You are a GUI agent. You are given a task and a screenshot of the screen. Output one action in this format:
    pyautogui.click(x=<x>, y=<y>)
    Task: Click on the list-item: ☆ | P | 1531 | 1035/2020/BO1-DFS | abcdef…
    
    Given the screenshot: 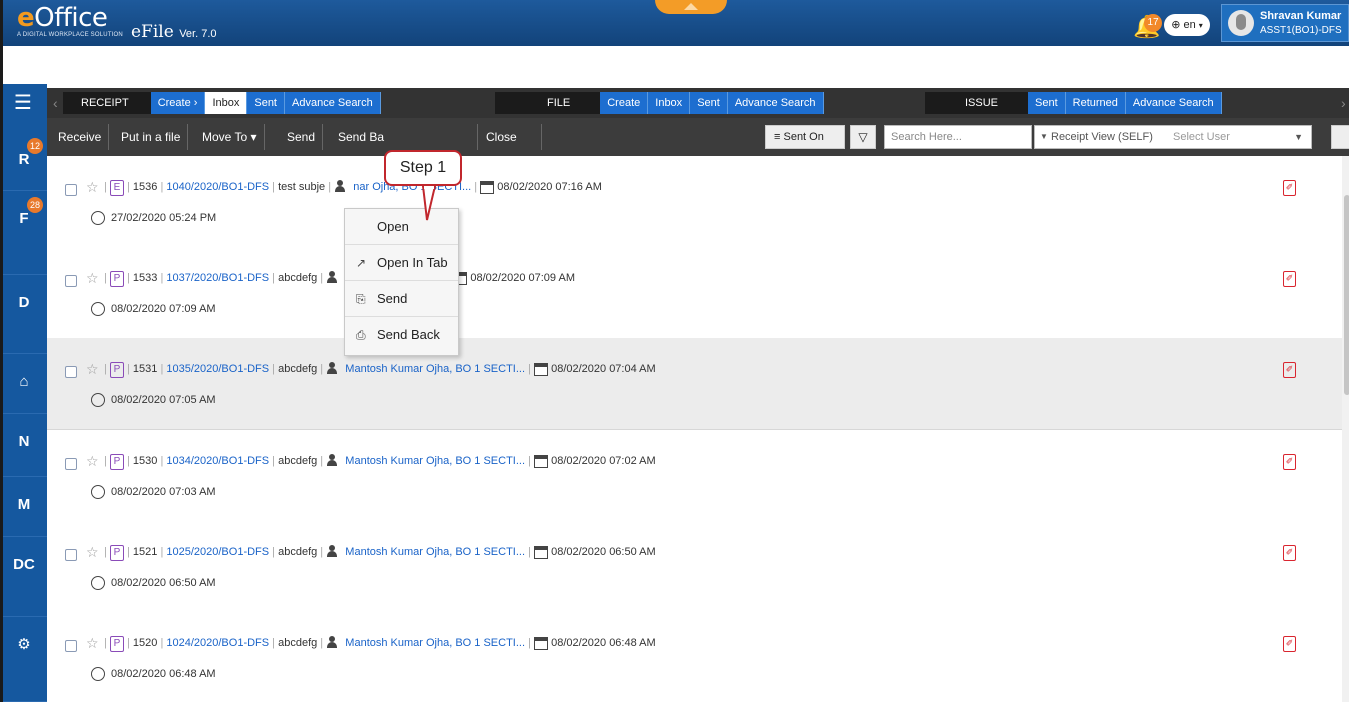 What is the action you would take?
    pyautogui.click(x=694, y=384)
    